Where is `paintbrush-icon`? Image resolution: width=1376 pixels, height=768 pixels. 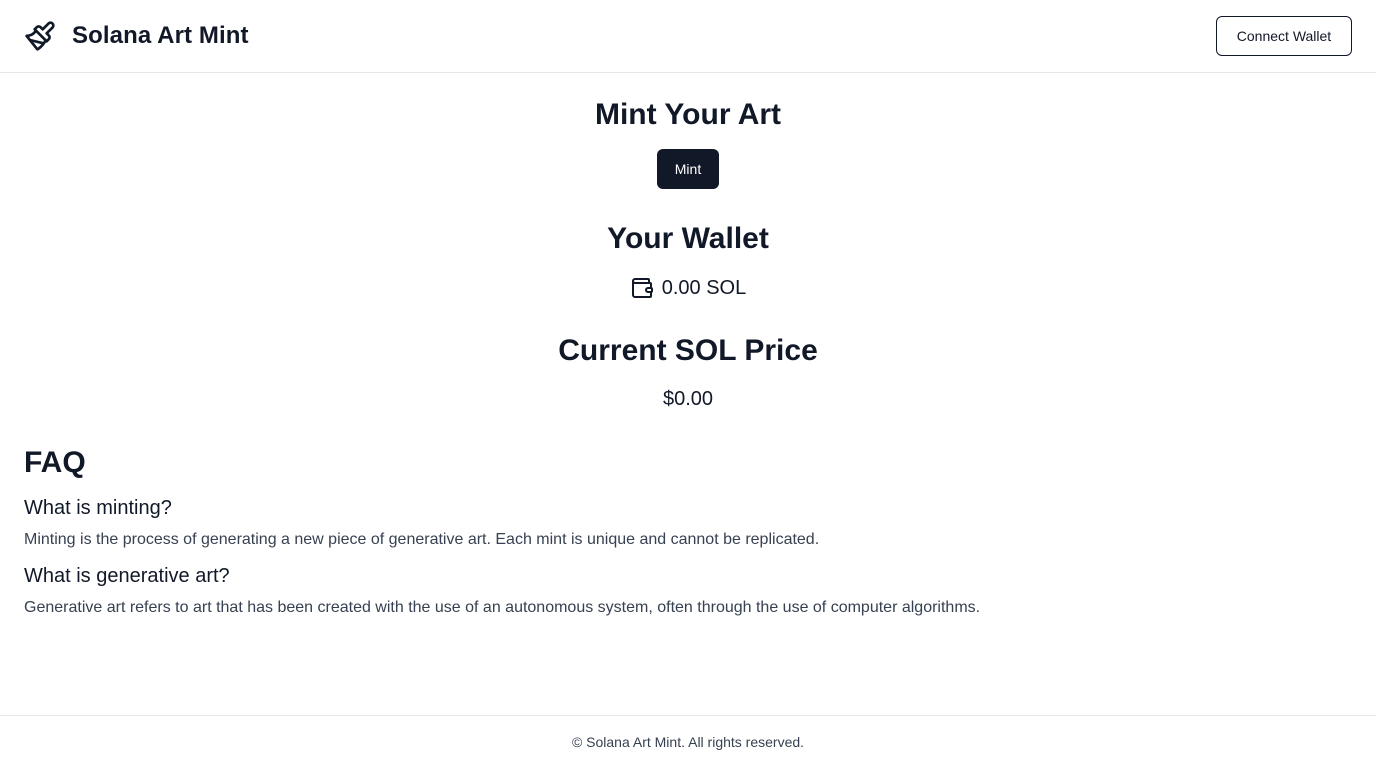
paintbrush-icon is located at coordinates (40, 36).